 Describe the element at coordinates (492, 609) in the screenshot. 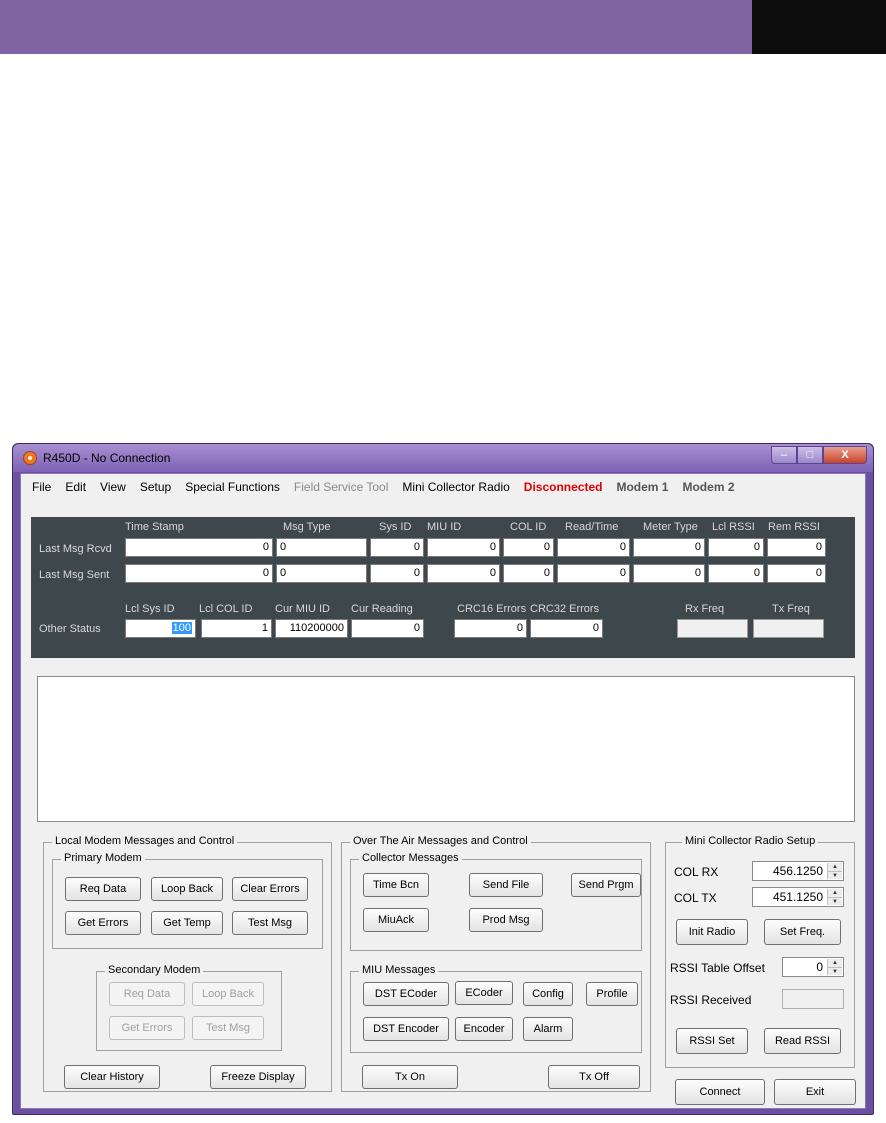

I see `header-crc16-errors: CRC16 Errors` at that location.